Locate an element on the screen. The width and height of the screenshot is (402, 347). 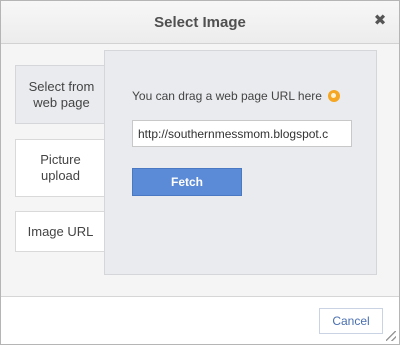
tab-select-from-web-page: Select from web page is located at coordinates (61, 94).